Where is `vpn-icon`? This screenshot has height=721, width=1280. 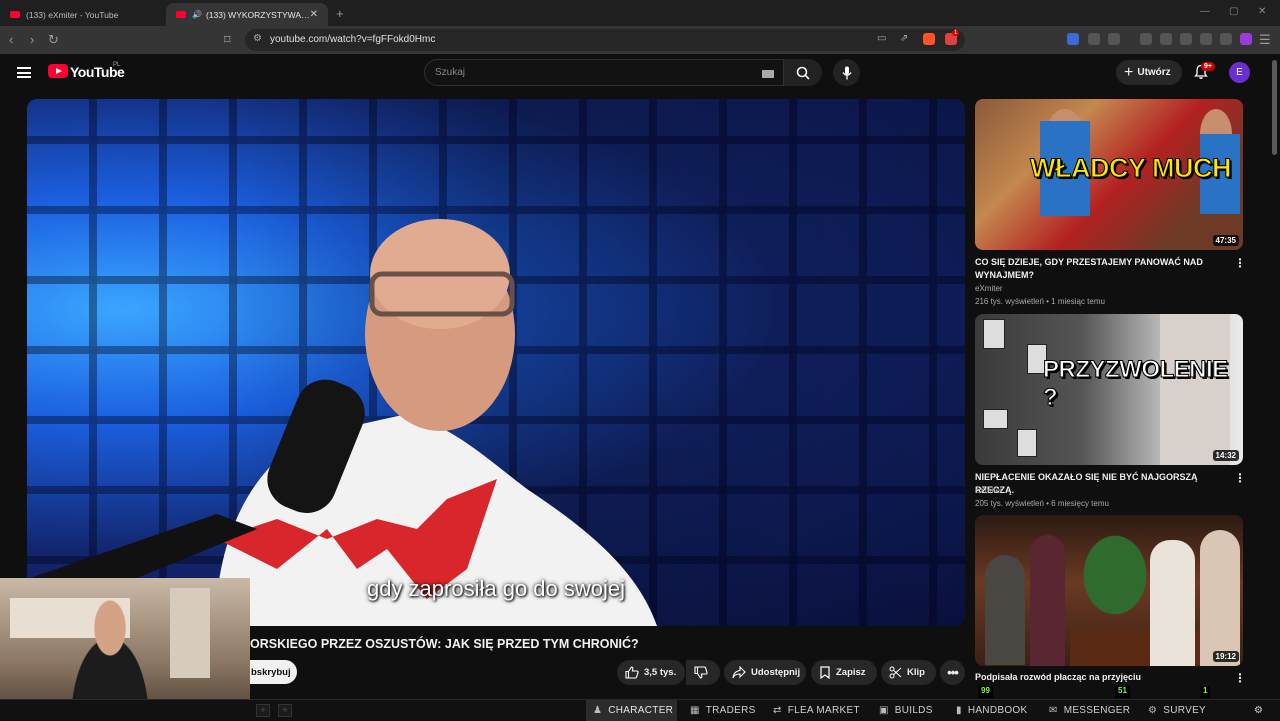 vpn-icon is located at coordinates (1226, 39).